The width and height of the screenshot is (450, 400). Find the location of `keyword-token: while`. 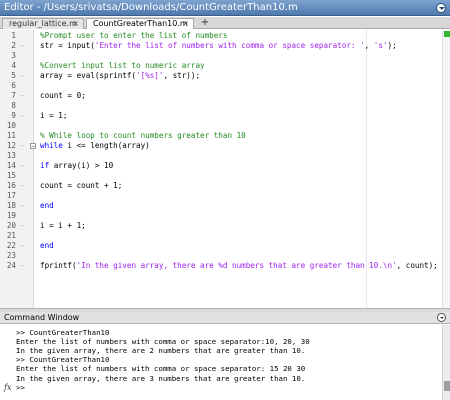

keyword-token: while is located at coordinates (51, 145).